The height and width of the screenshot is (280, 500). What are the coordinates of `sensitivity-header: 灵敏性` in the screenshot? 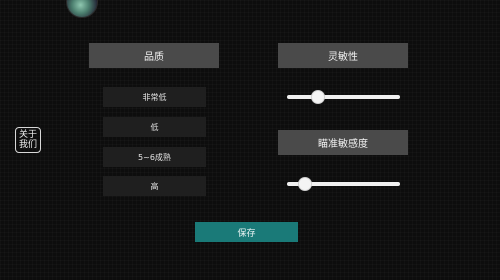 It's located at (343, 55).